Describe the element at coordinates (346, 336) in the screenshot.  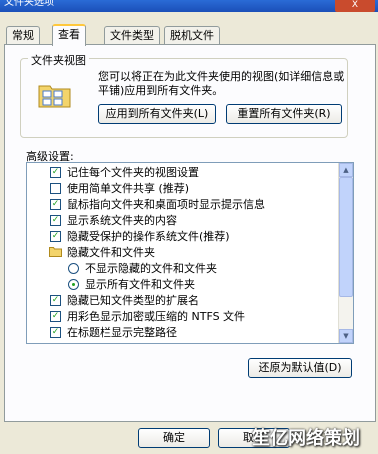
I see `scroll-down-icon: ▼` at that location.